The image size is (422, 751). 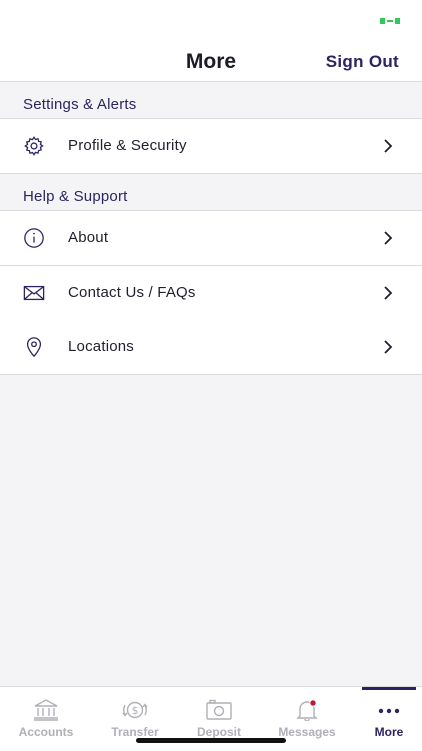 What do you see at coordinates (211, 192) in the screenshot?
I see `section-header-help: Help & Support` at bounding box center [211, 192].